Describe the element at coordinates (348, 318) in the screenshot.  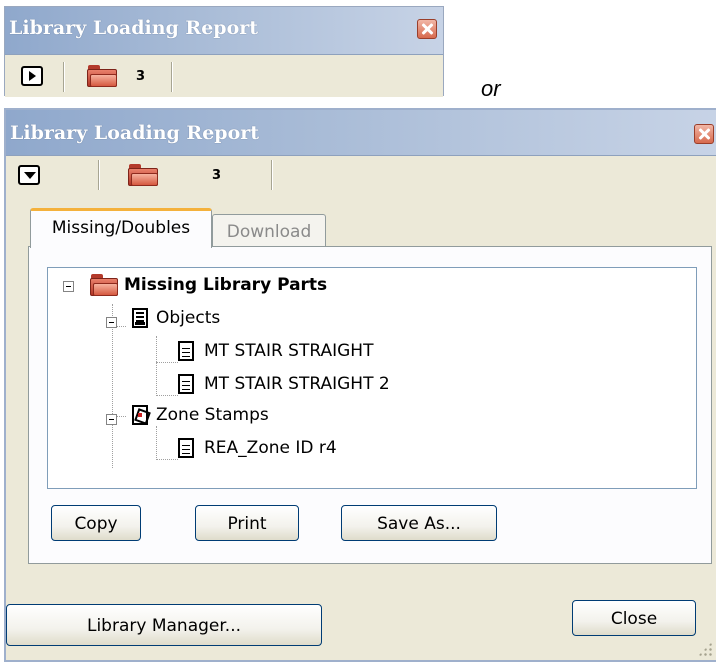
I see `tree-node-objects: Objects` at that location.